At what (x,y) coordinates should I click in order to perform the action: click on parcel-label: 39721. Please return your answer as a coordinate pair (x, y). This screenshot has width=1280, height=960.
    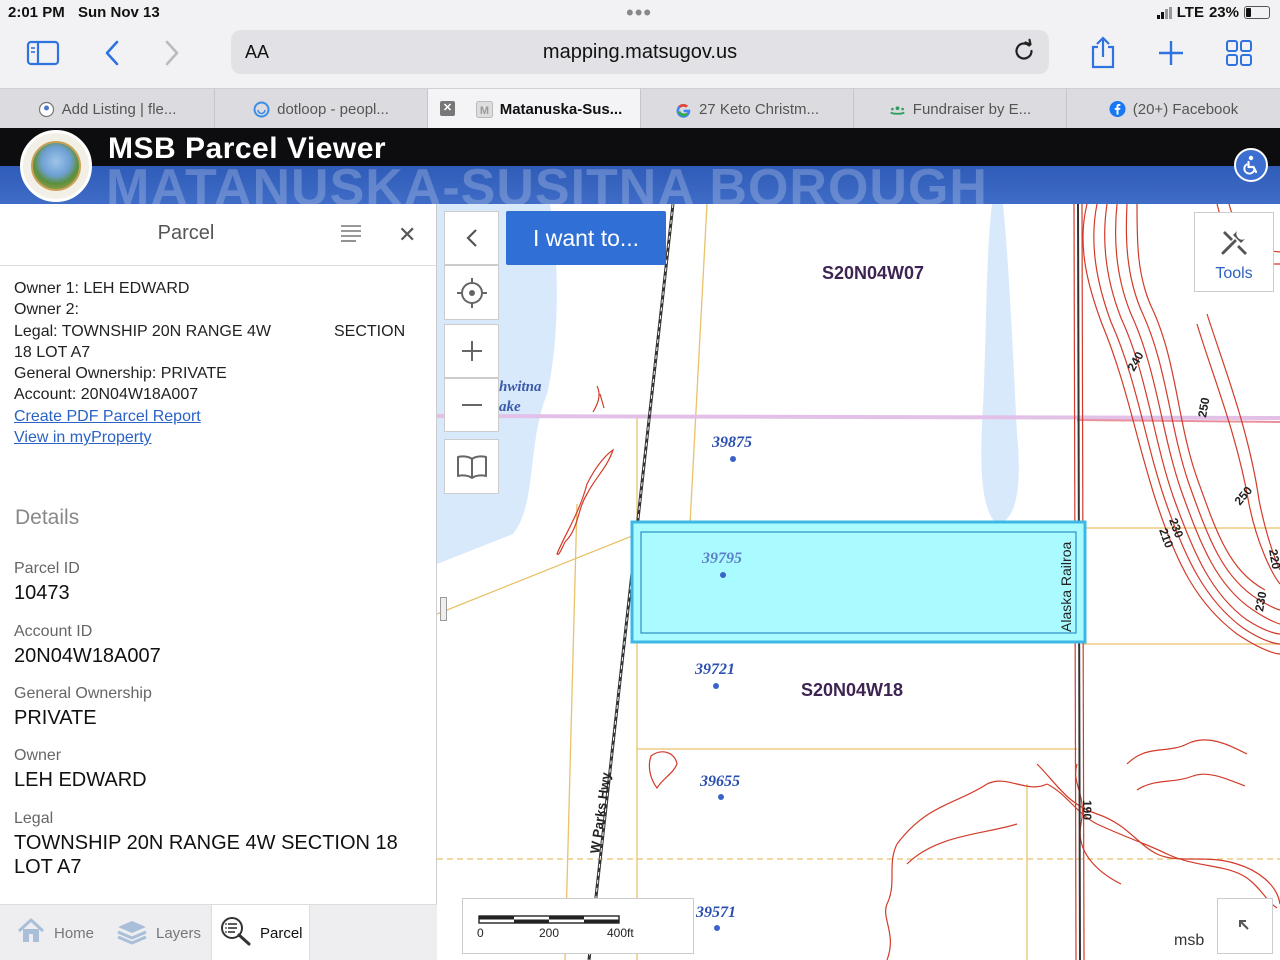
    Looking at the image, I should click on (714, 669).